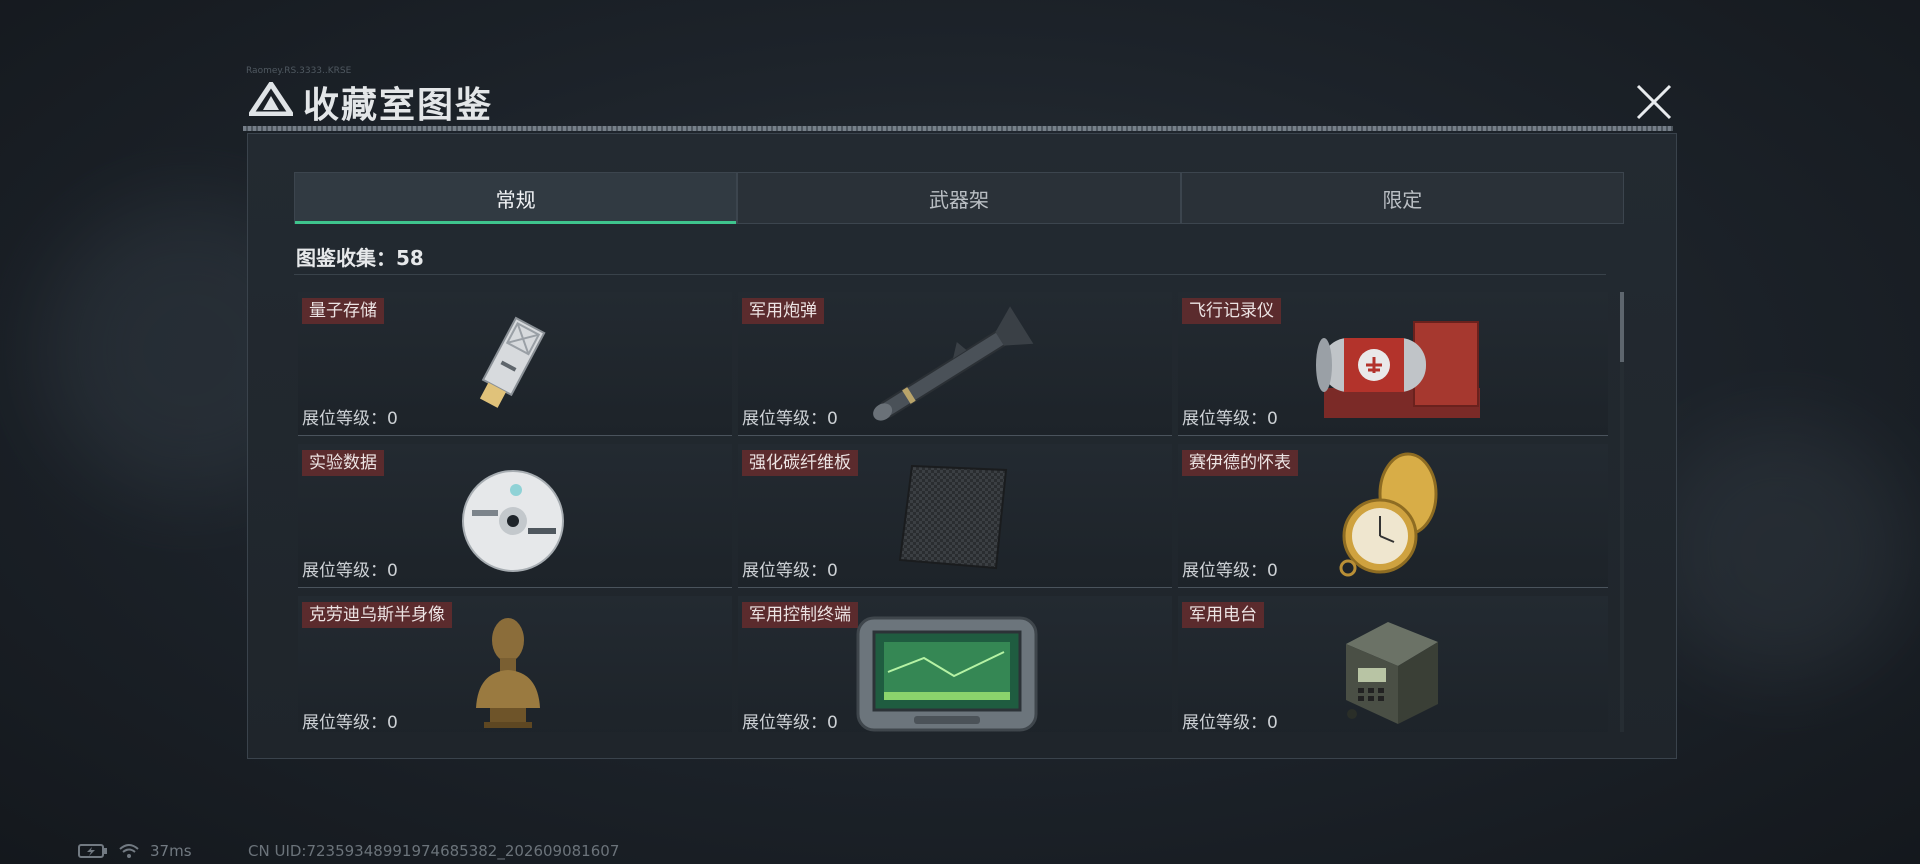  Describe the element at coordinates (800, 615) in the screenshot. I see `item-name-tag: 军用控制终端` at that location.